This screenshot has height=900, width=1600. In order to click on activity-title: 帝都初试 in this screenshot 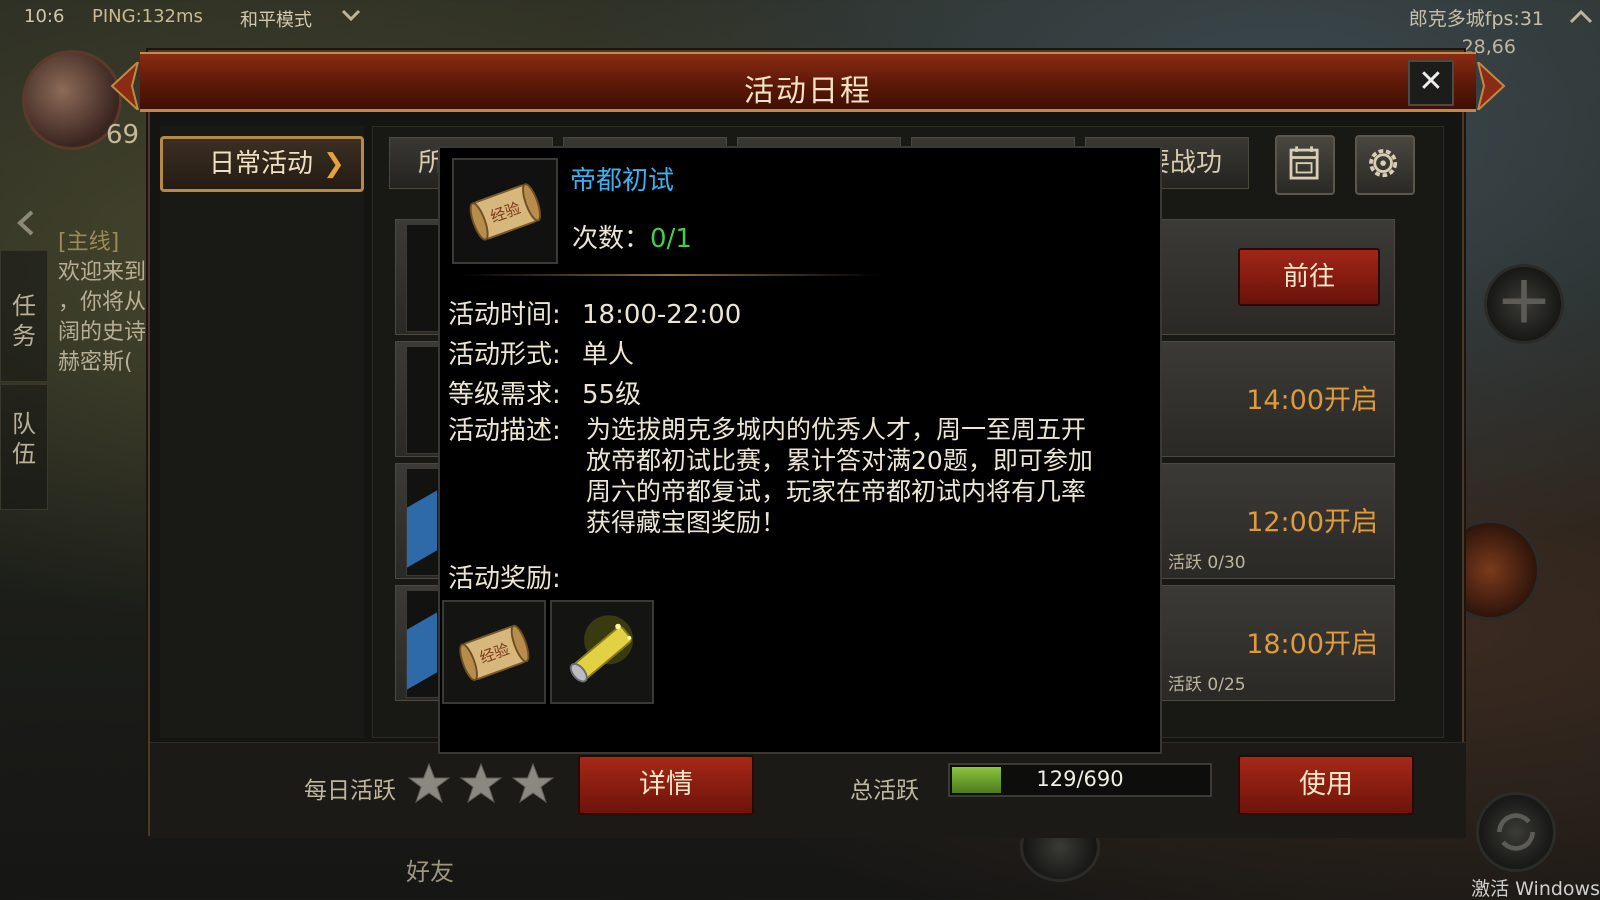, I will do `click(622, 181)`.